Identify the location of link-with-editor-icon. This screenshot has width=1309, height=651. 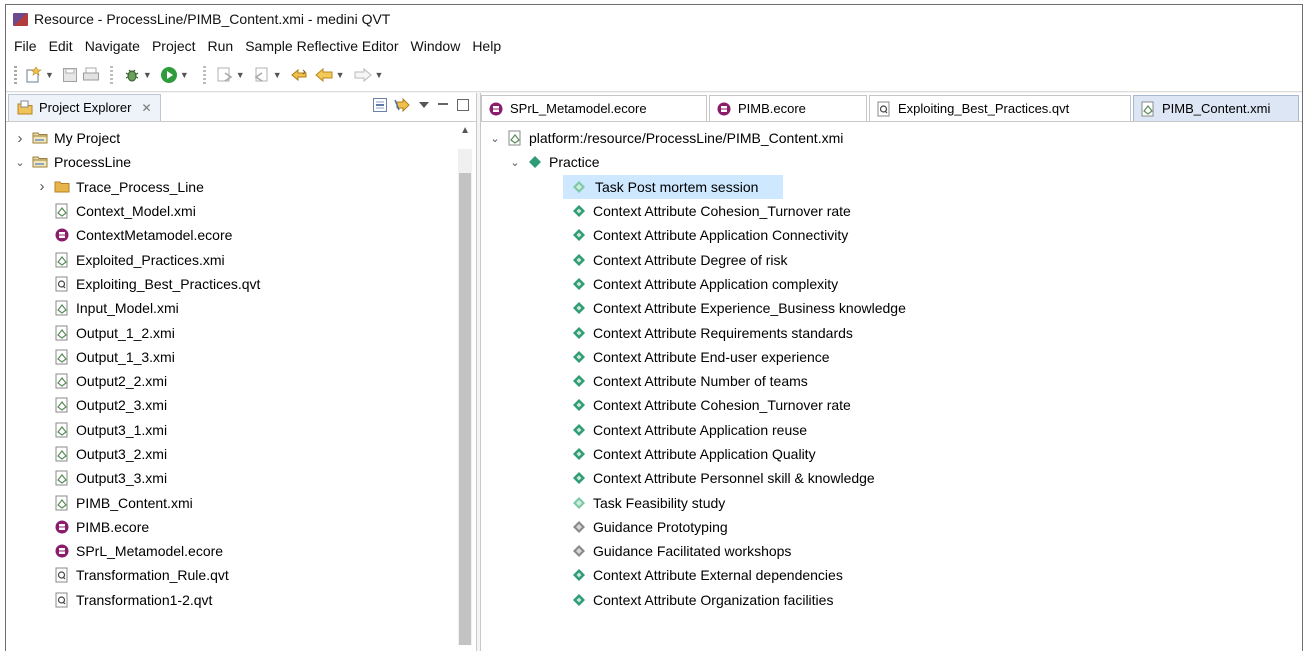
(403, 105).